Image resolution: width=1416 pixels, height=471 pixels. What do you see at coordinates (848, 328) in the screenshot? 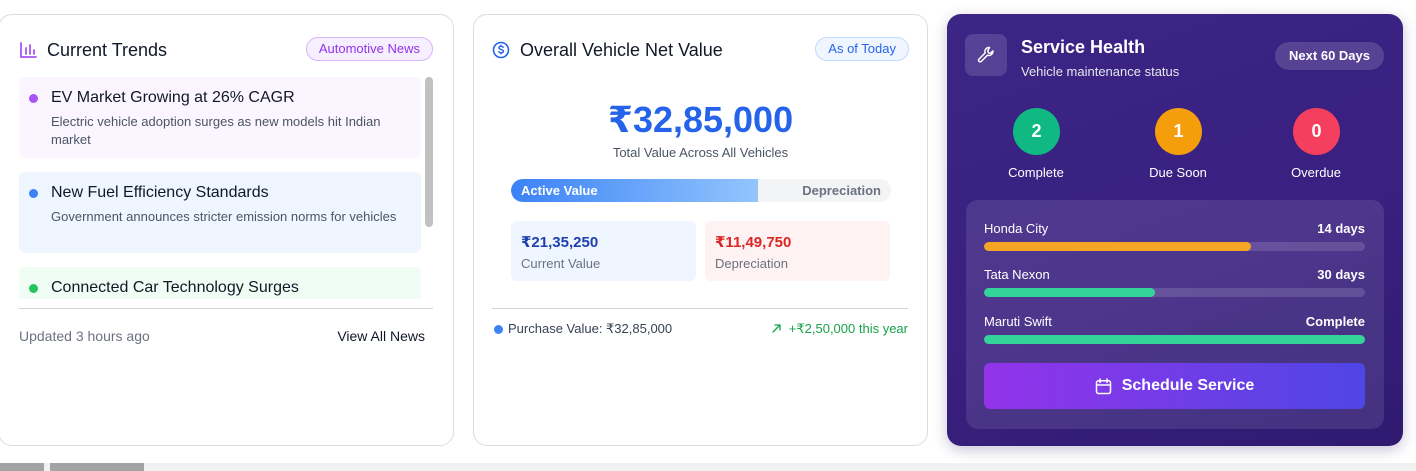
I see `yearly-gain-text: +₹2,50,000 this year` at bounding box center [848, 328].